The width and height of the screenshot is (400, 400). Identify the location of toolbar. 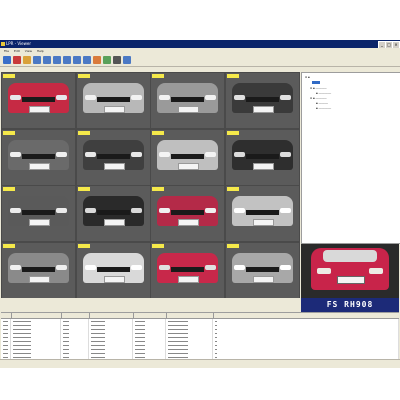
(200, 60).